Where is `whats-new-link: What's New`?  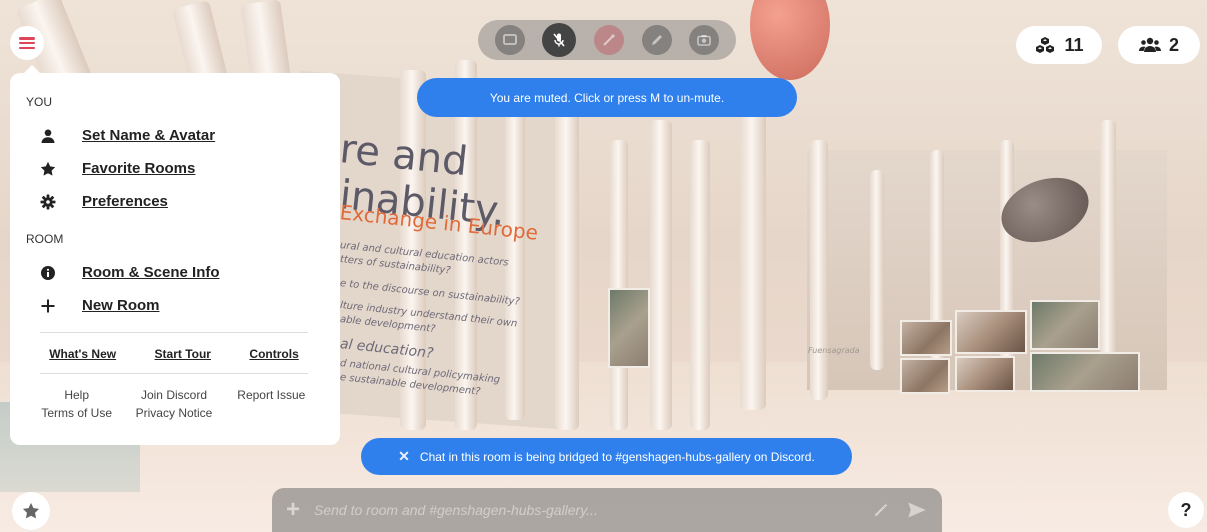 whats-new-link: What's New is located at coordinates (82, 354).